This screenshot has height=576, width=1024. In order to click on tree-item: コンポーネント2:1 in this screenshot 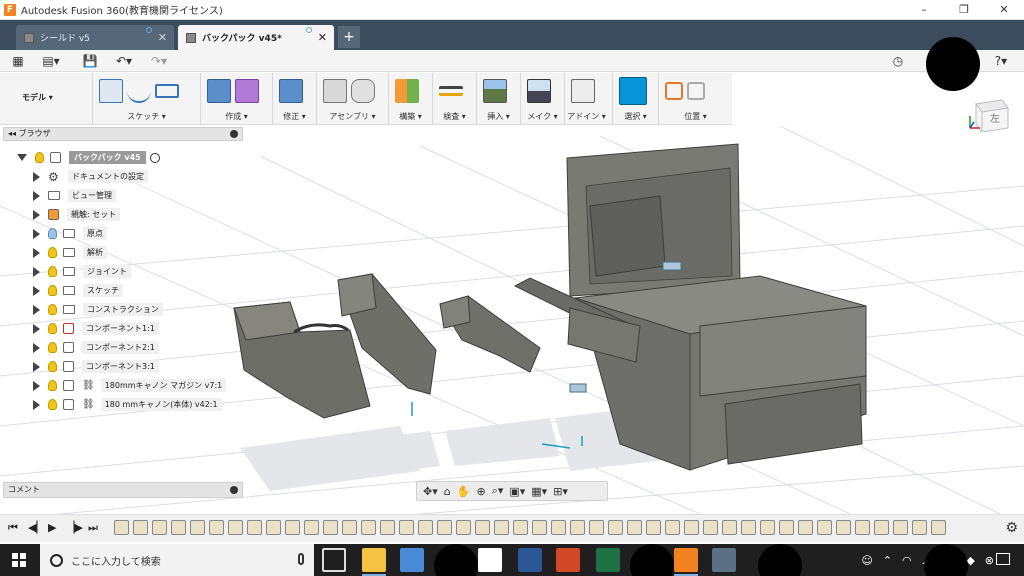, I will do `click(96, 347)`.